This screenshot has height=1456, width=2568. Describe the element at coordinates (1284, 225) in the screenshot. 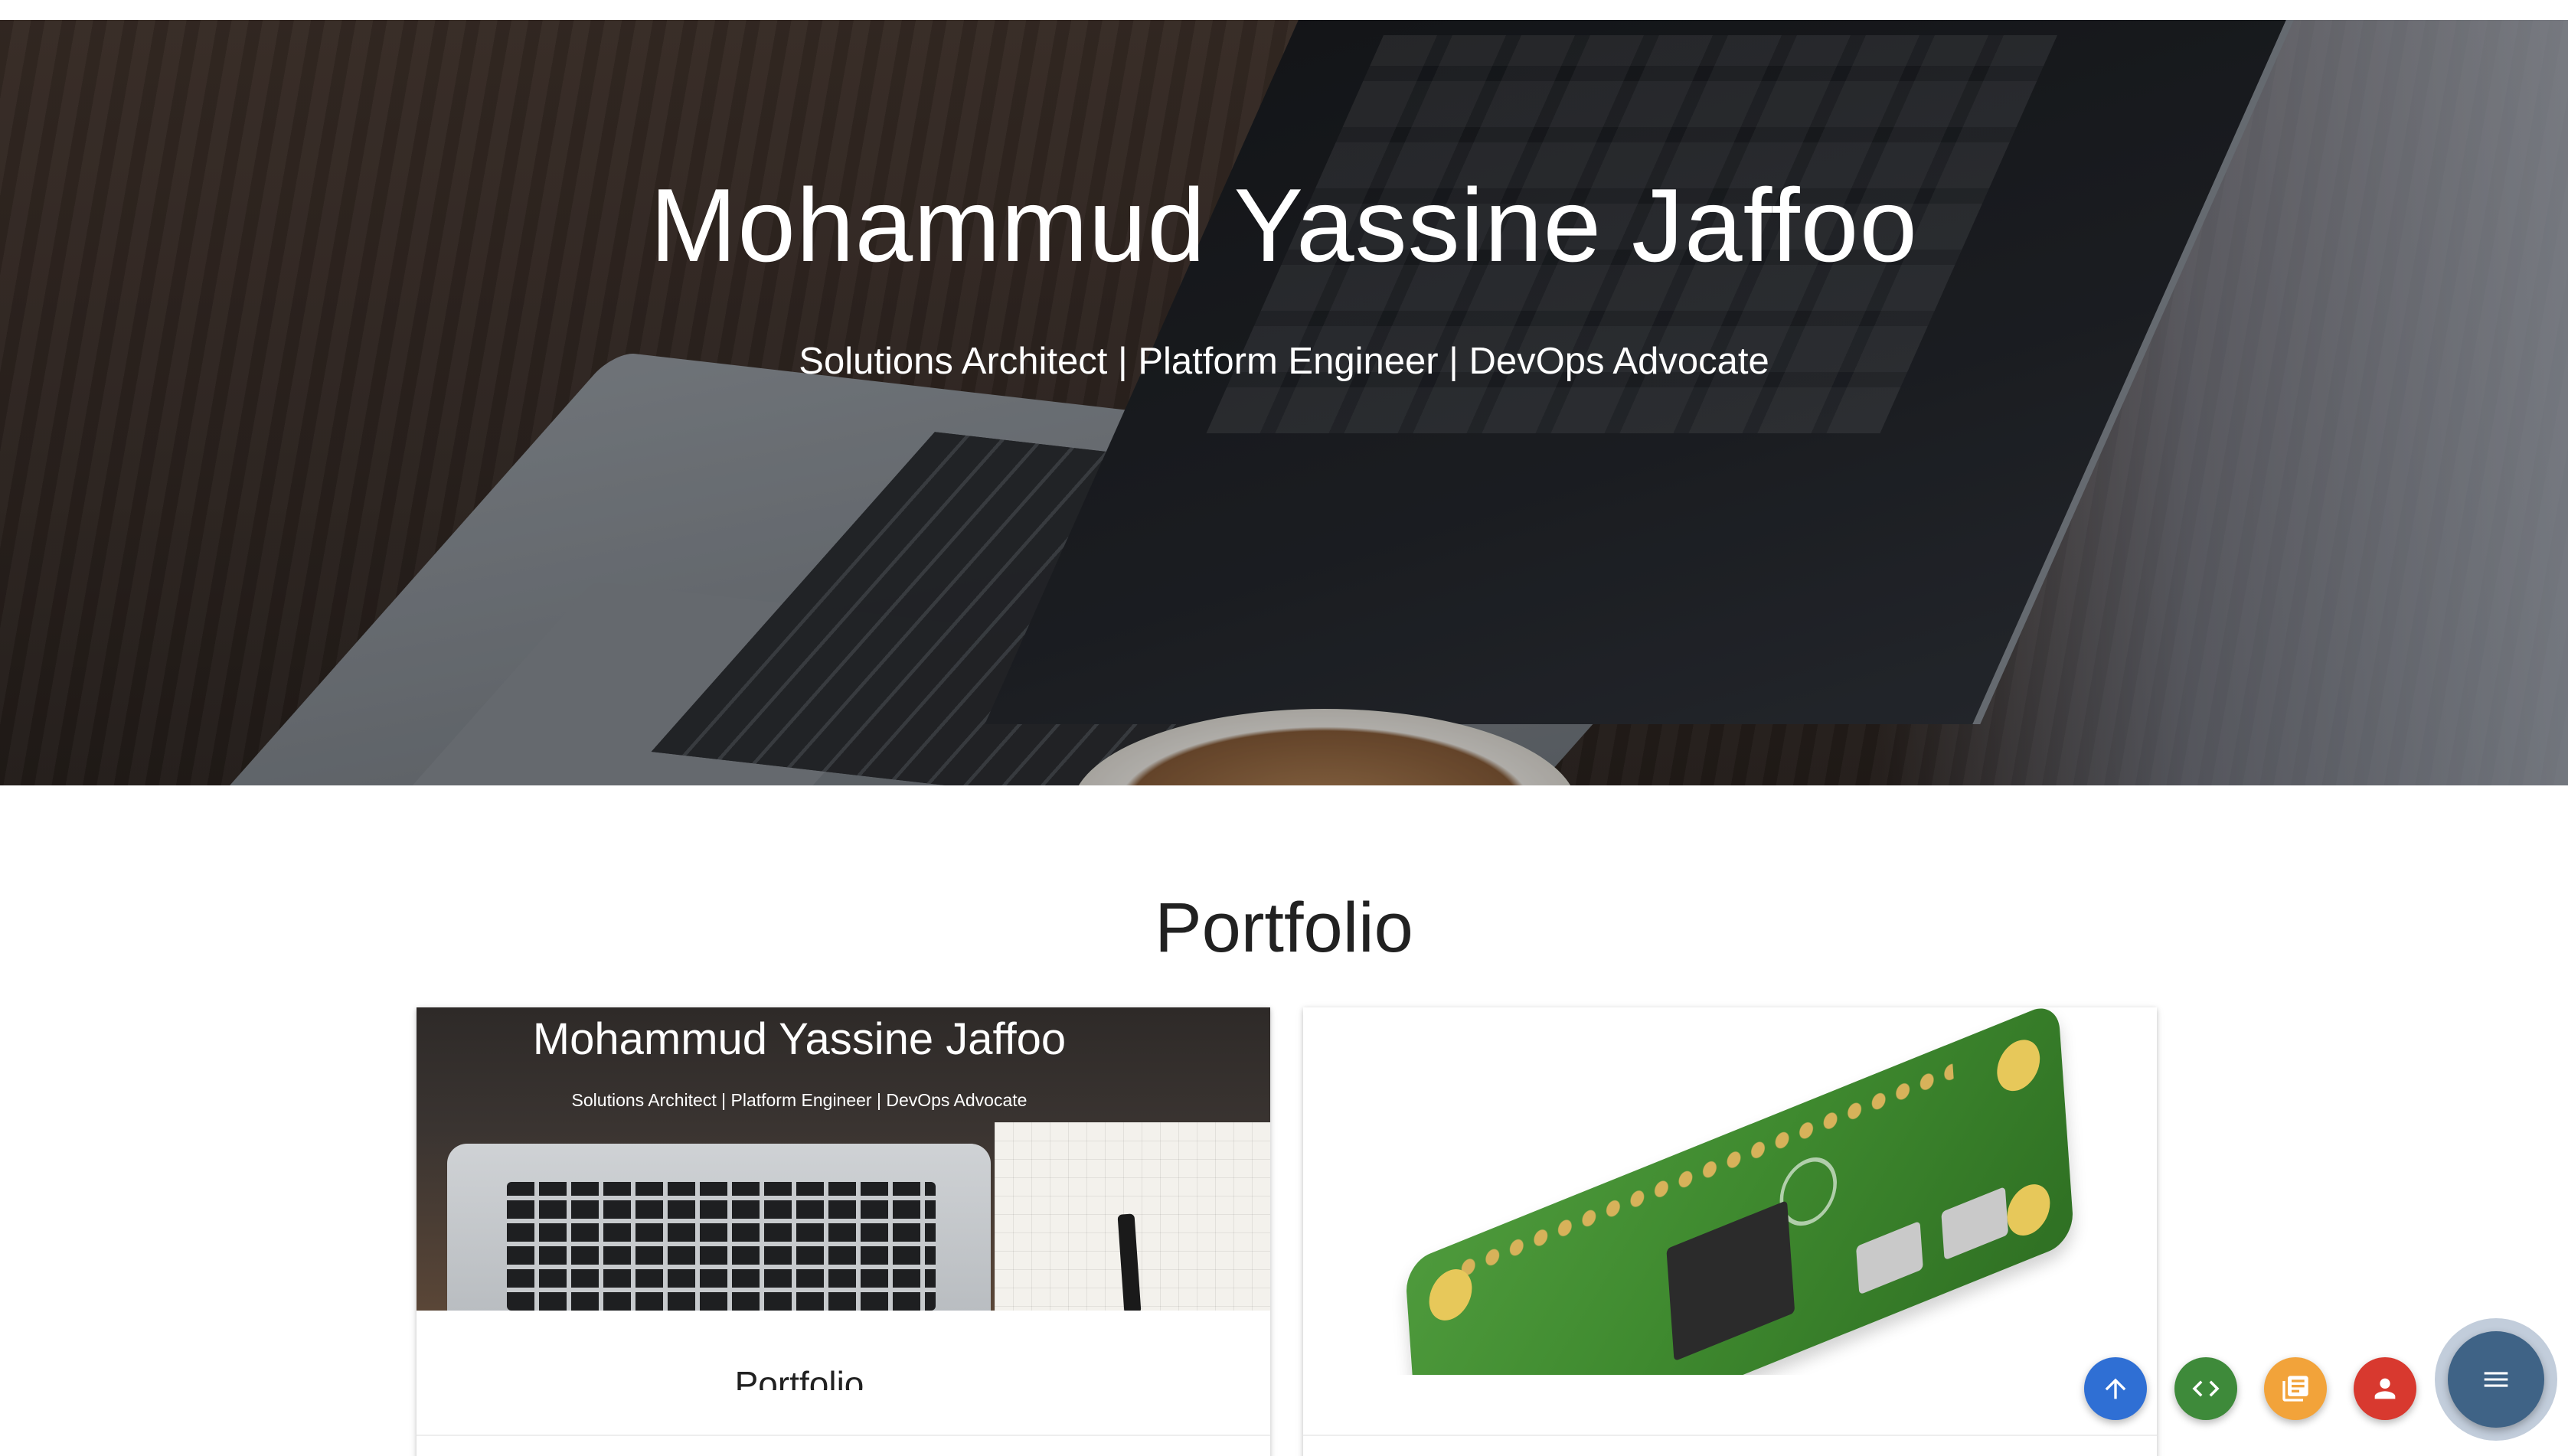

I see `hero-title: Mohammud Yassine Jaffoo` at that location.